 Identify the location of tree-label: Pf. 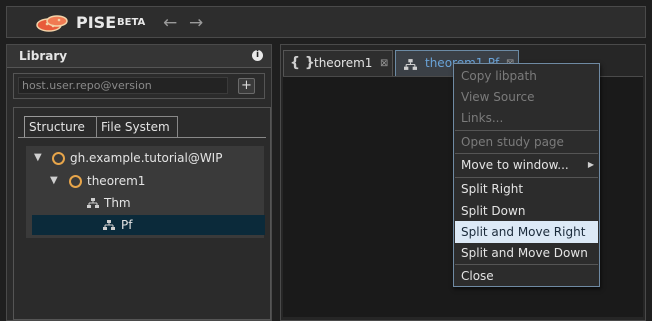
(127, 225).